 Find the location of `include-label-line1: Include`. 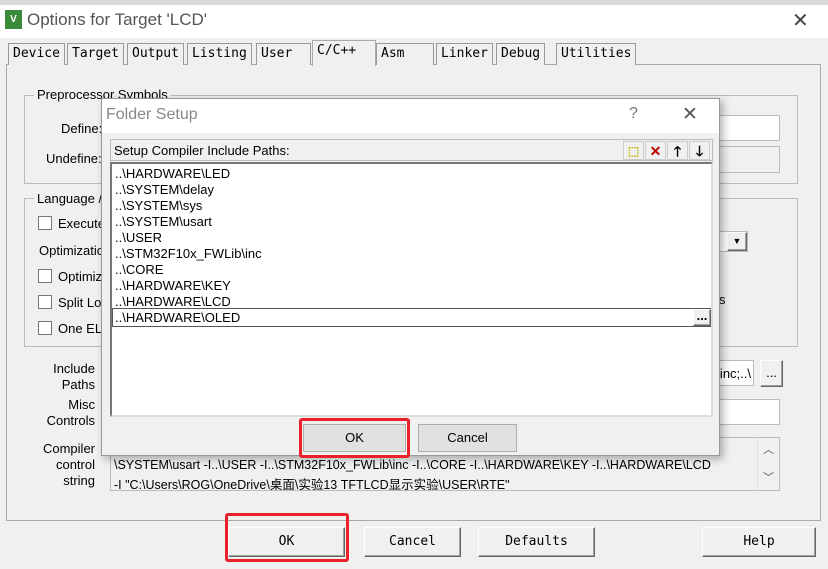

include-label-line1: Include is located at coordinates (74, 368).